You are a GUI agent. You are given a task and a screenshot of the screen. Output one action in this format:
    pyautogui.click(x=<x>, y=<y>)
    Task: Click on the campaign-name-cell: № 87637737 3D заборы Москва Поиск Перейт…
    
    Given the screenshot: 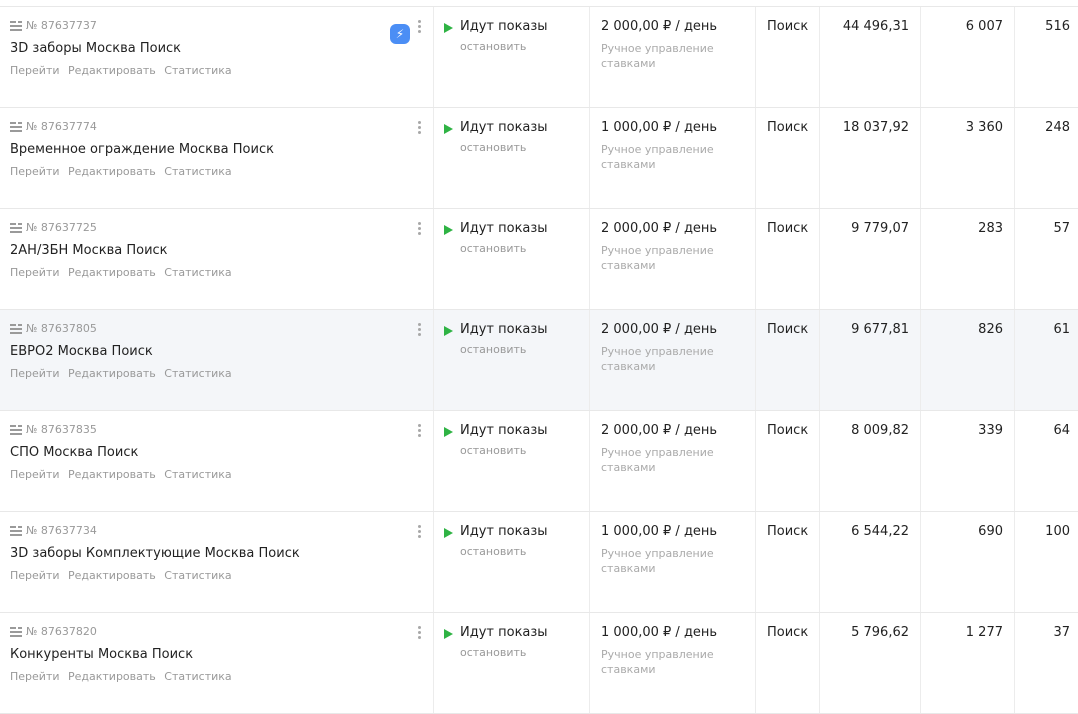 What is the action you would take?
    pyautogui.click(x=216, y=57)
    